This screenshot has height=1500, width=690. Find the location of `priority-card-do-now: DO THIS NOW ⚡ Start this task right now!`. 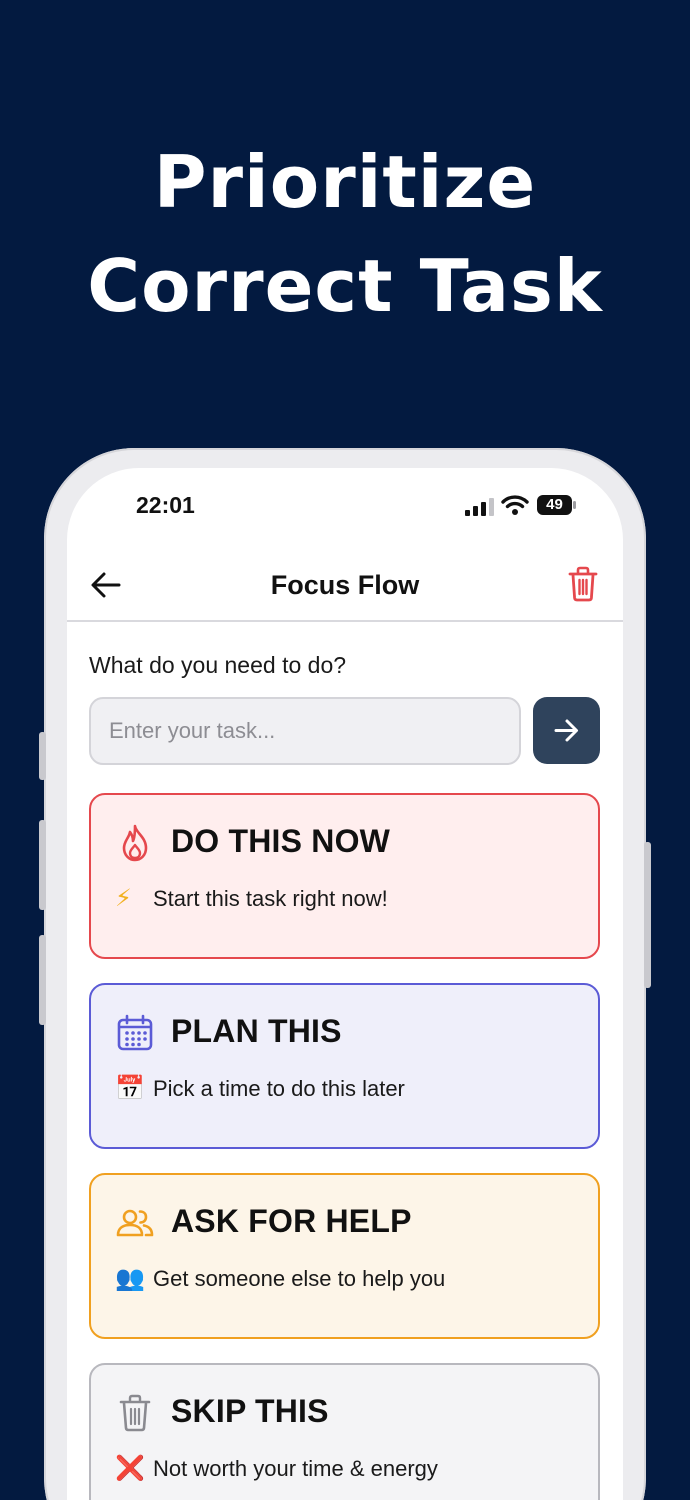

priority-card-do-now: DO THIS NOW ⚡ Start this task right now! is located at coordinates (344, 876).